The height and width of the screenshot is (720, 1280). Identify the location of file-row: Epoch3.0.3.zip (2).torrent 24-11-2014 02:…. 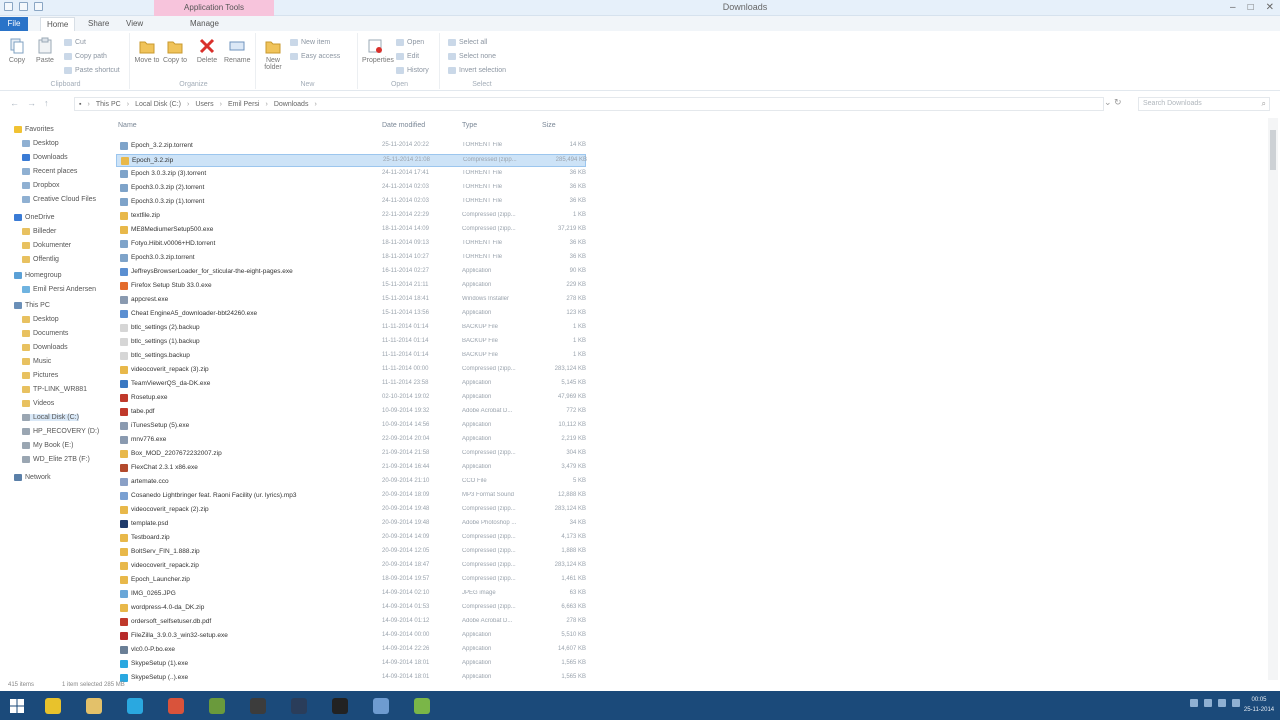
(351, 188).